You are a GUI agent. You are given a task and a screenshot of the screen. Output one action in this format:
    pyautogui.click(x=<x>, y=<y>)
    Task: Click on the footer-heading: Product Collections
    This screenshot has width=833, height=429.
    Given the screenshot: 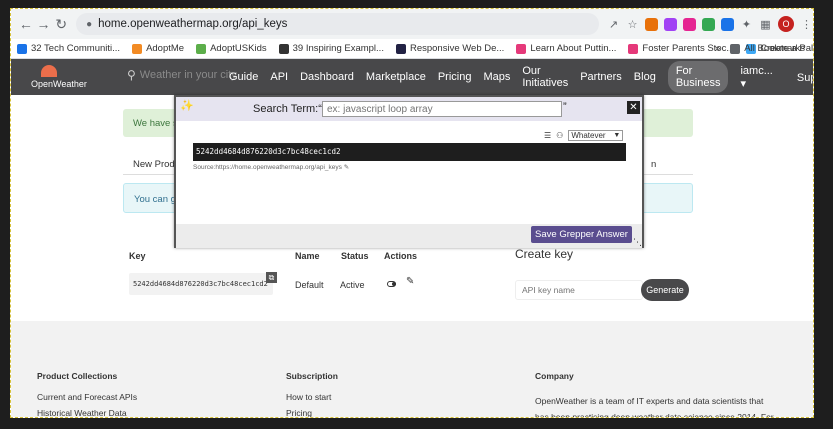 What is the action you would take?
    pyautogui.click(x=77, y=376)
    